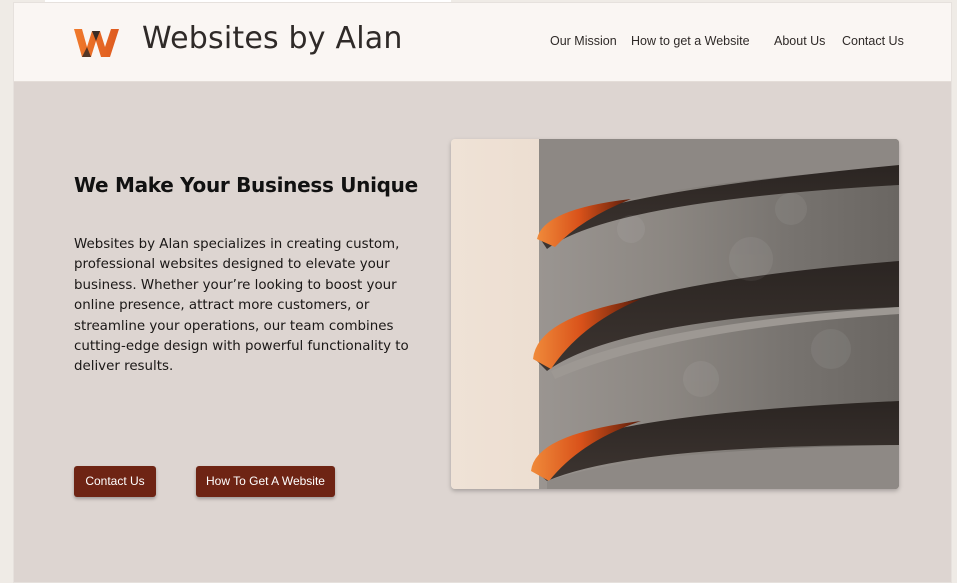 This screenshot has width=957, height=583. I want to click on nav-how-to-get-website: How to get a Website, so click(690, 41).